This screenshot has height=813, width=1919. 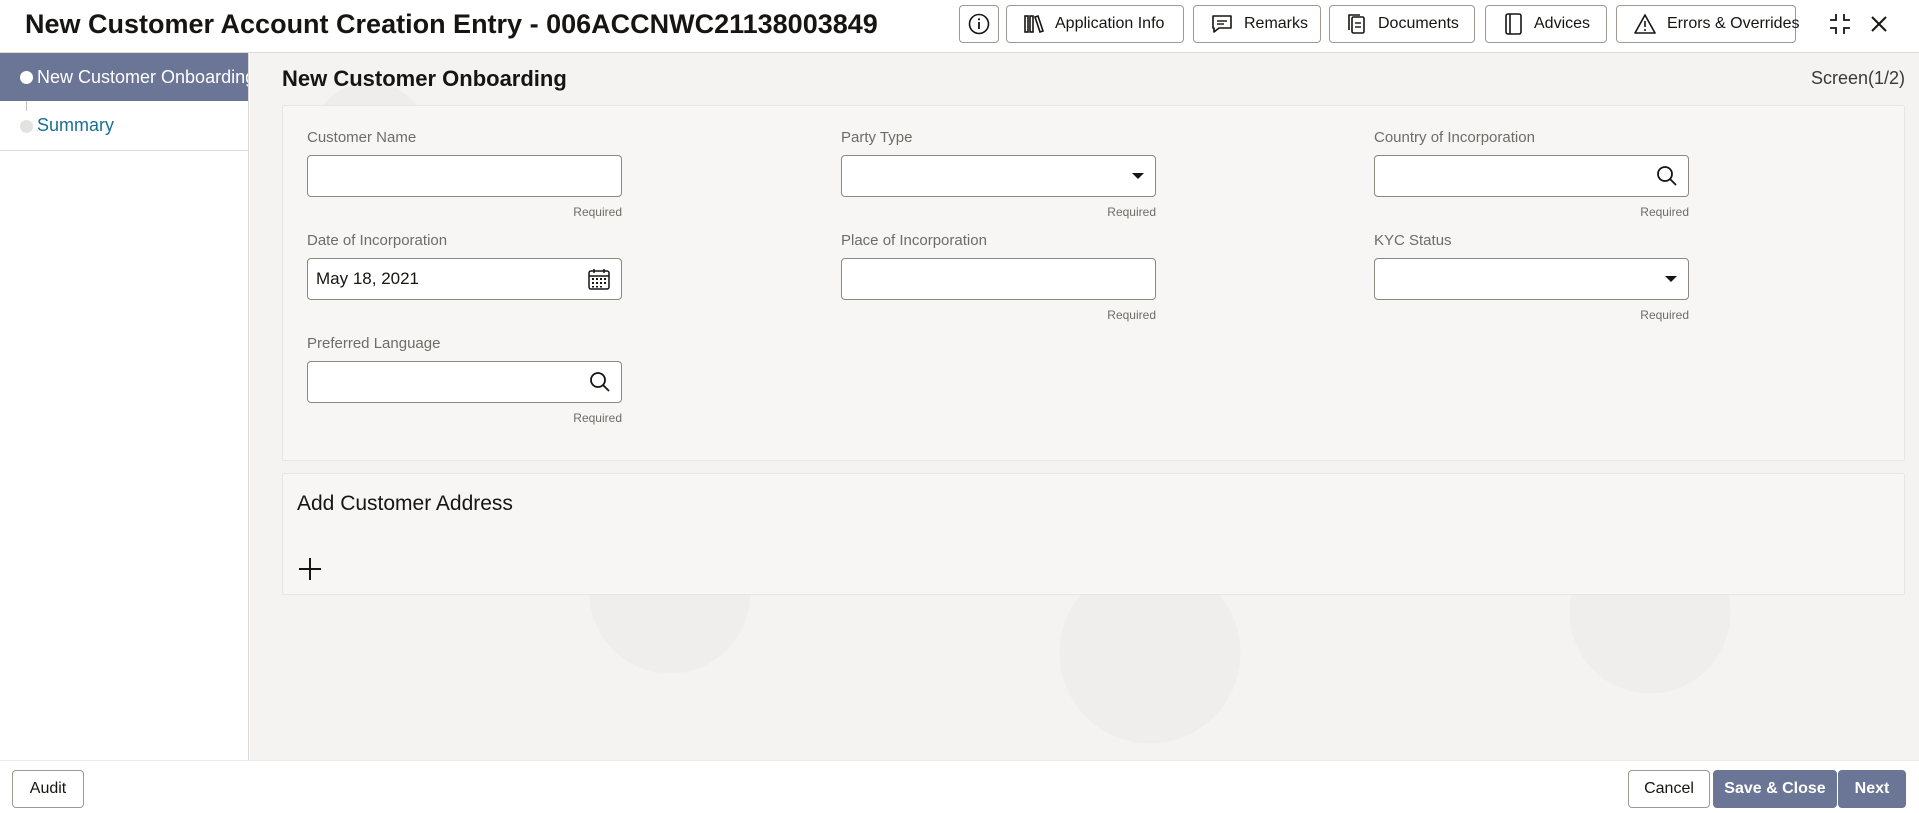 I want to click on kyc-status-label: KYC Status, so click(x=1413, y=240).